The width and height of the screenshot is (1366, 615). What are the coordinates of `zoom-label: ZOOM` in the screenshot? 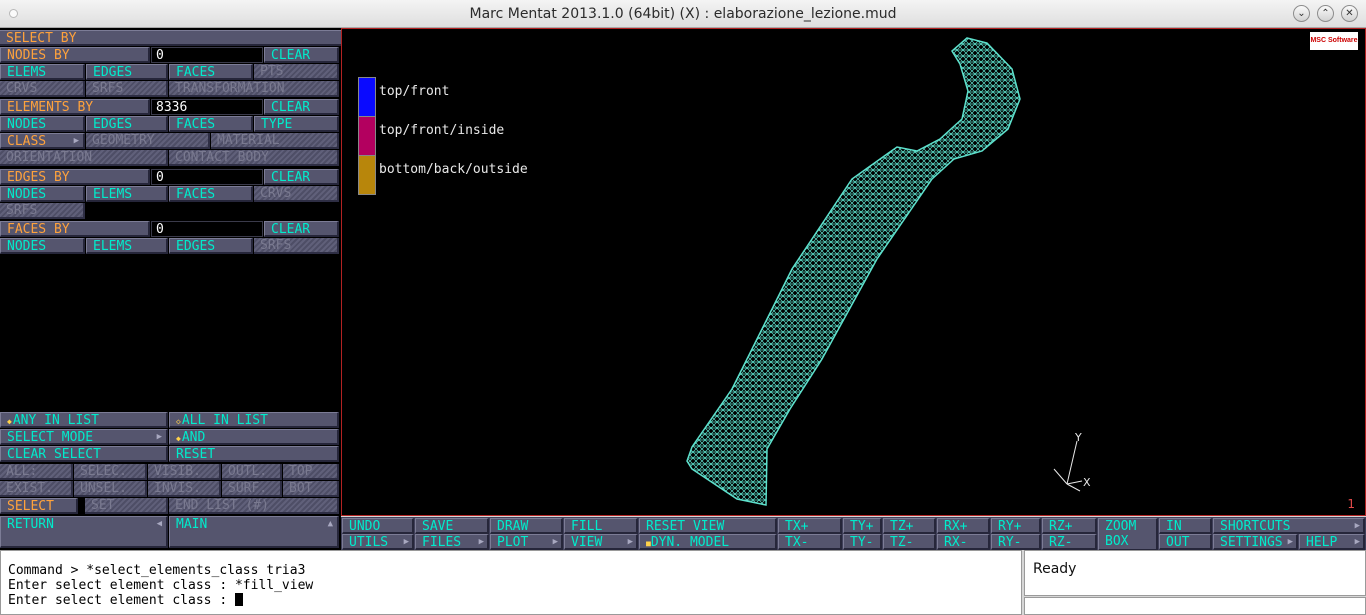 It's located at (1121, 526).